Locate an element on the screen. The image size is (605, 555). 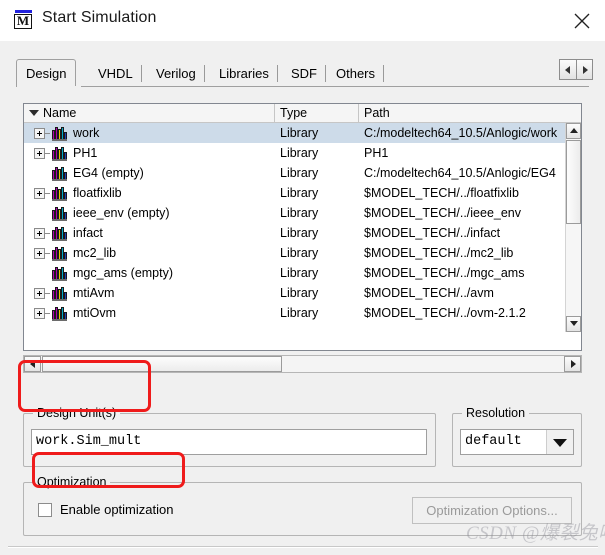
title-bar: M Start Simulation is located at coordinates (302, 20).